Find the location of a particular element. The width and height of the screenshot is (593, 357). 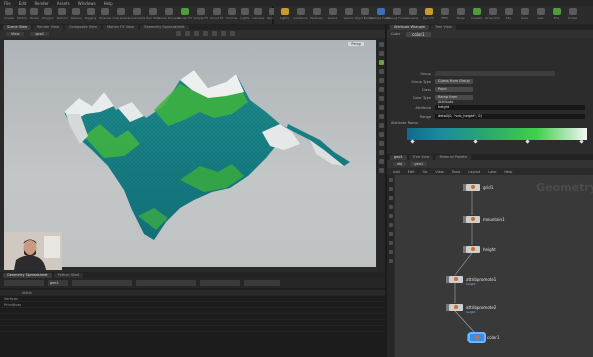

spreadsheet-node-field is located at coordinates (24, 283).